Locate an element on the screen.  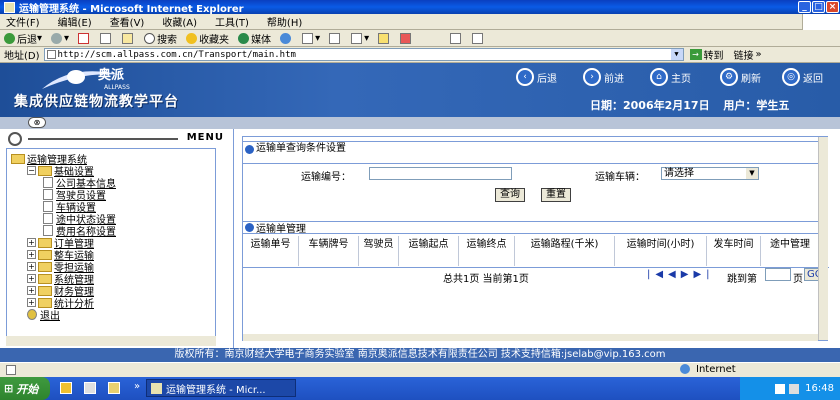
vehicle-label: 运输车辆： is located at coordinates (620, 177).